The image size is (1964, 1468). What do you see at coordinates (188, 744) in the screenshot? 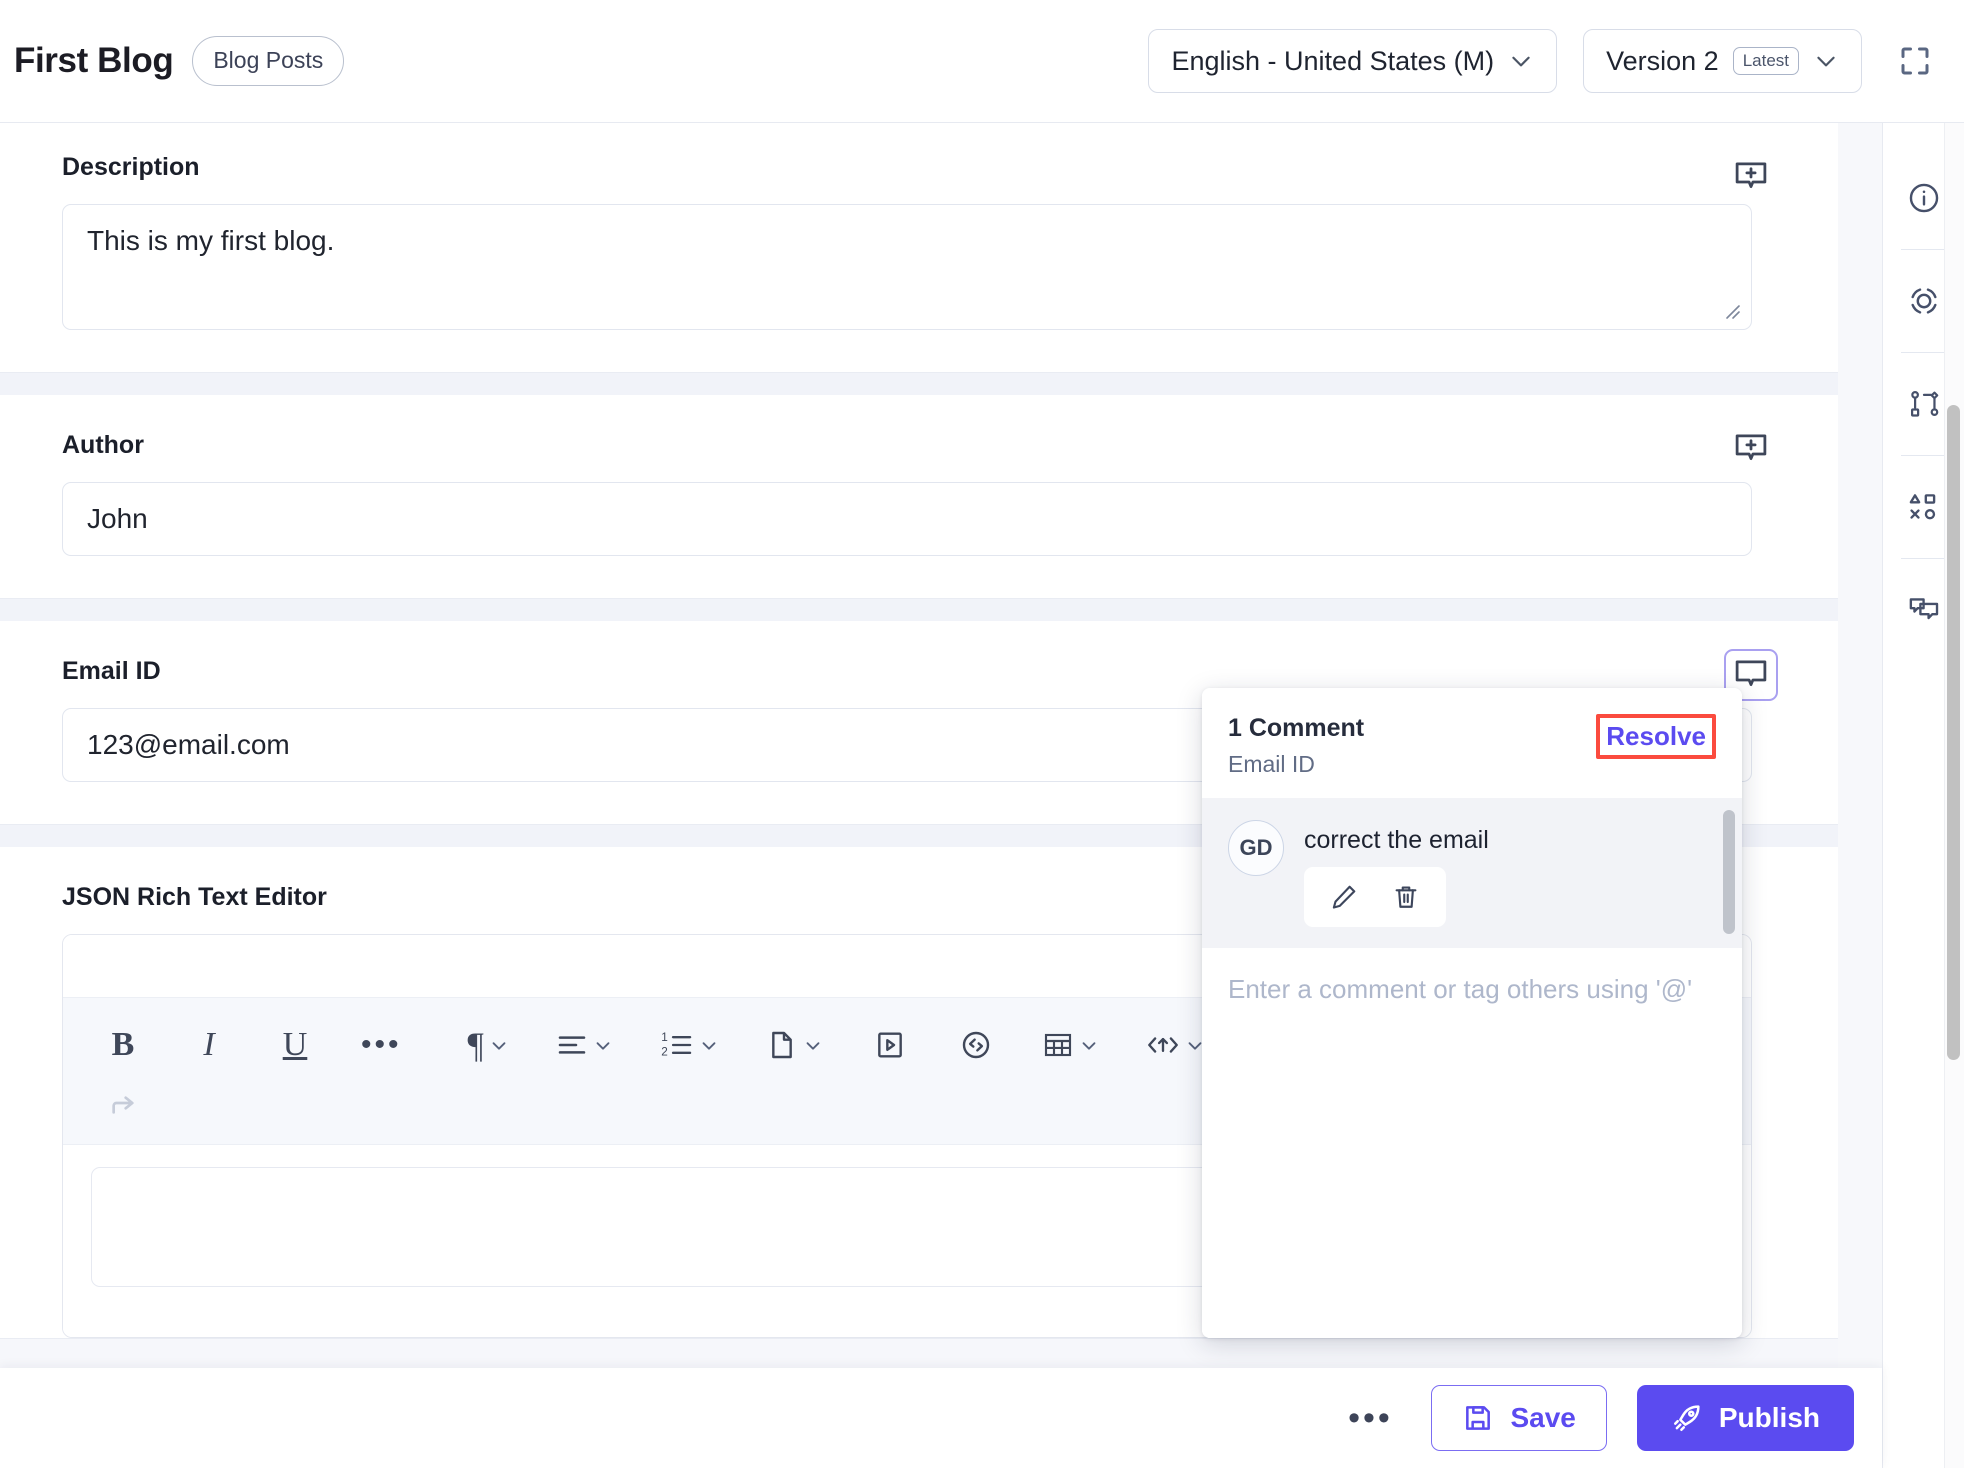
I see `email-value: 123@email.com` at bounding box center [188, 744].